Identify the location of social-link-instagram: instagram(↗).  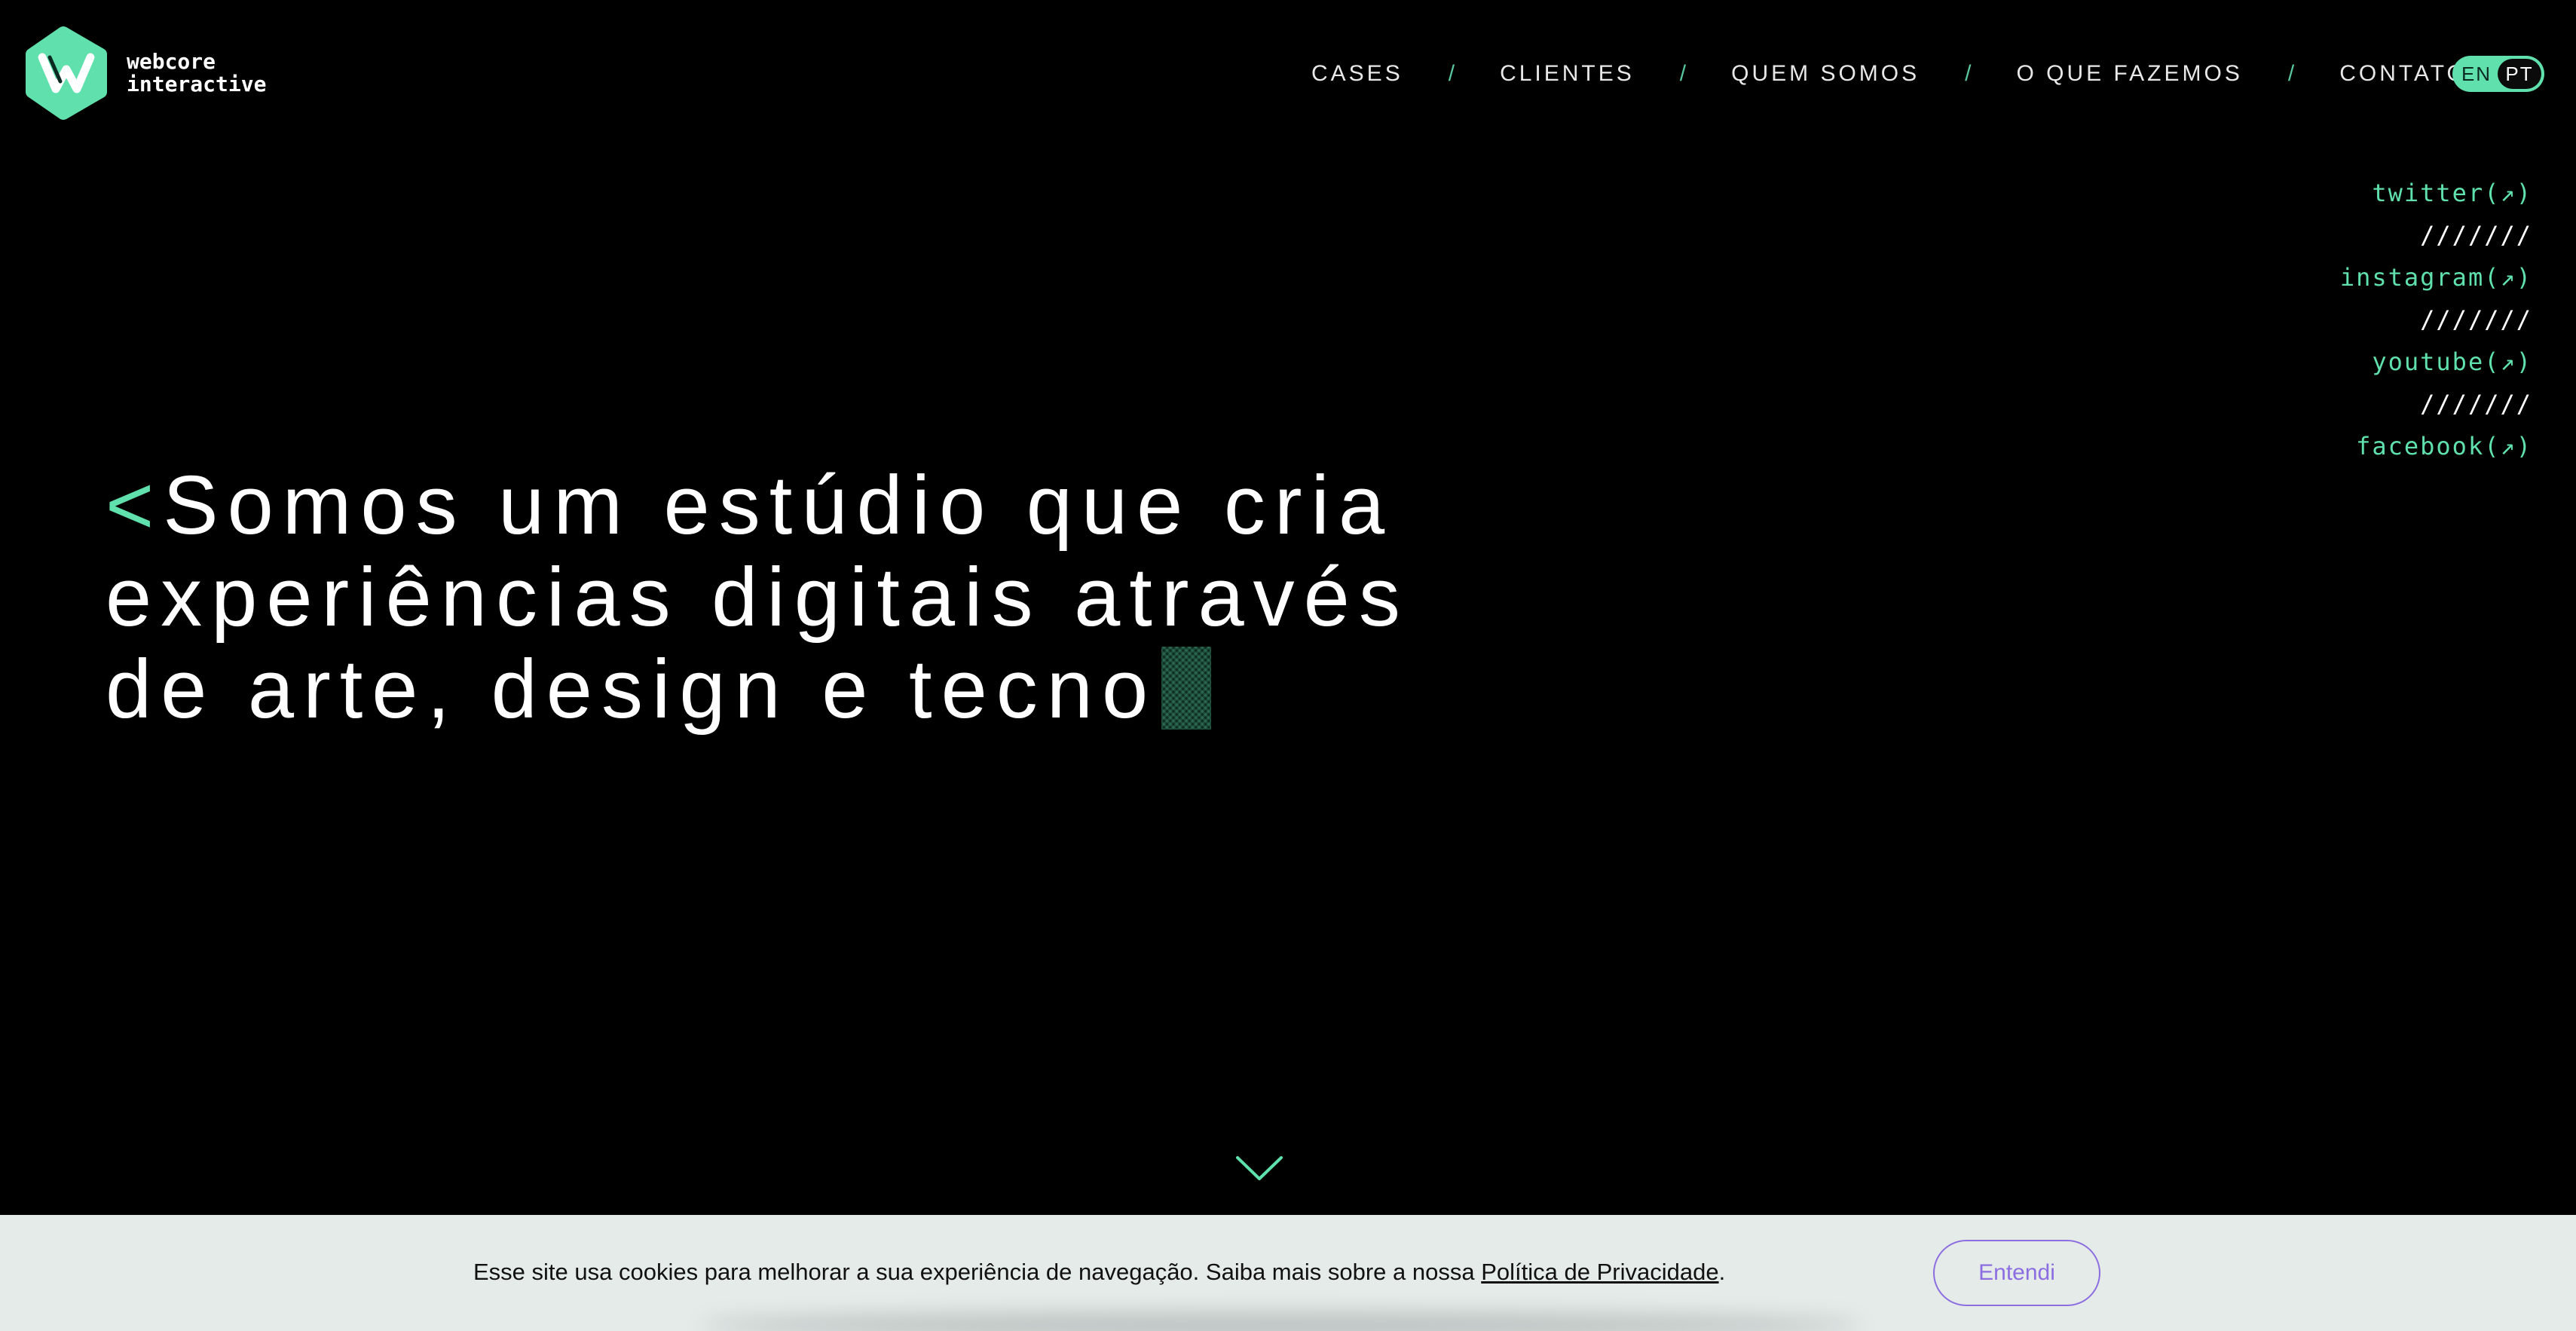
(2436, 277).